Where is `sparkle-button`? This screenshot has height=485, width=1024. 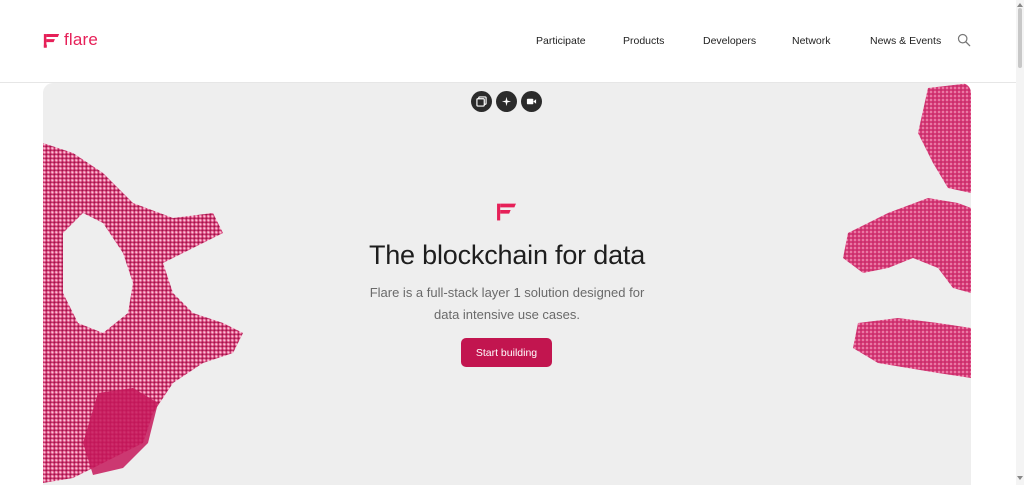
sparkle-button is located at coordinates (506, 101).